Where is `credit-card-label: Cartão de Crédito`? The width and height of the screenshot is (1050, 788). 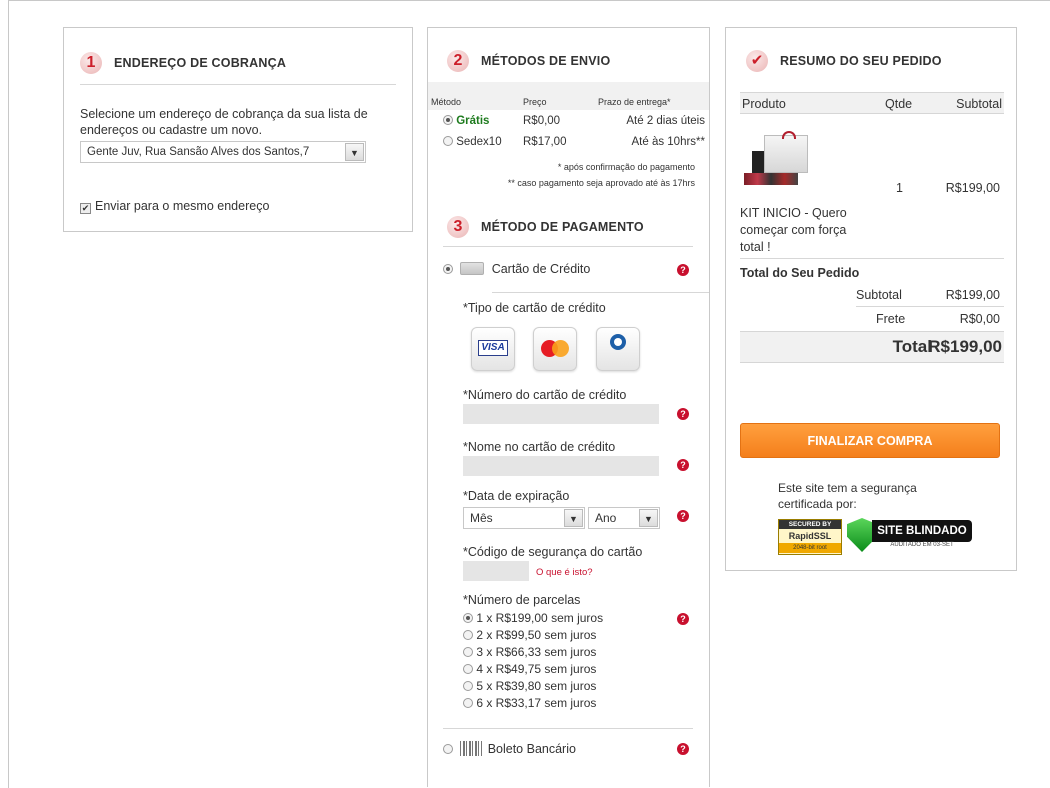
credit-card-label: Cartão de Crédito is located at coordinates (541, 269).